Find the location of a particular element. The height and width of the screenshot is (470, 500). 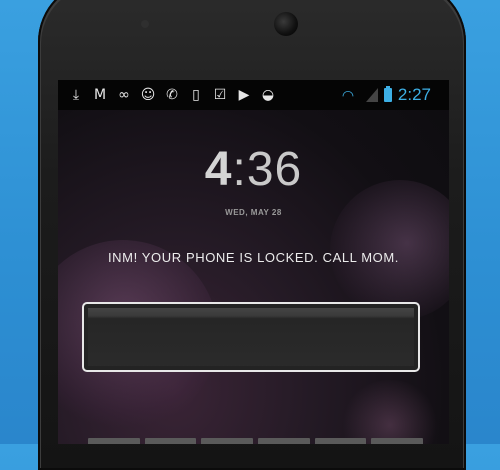

status-clock: 2:27 is located at coordinates (414, 94).